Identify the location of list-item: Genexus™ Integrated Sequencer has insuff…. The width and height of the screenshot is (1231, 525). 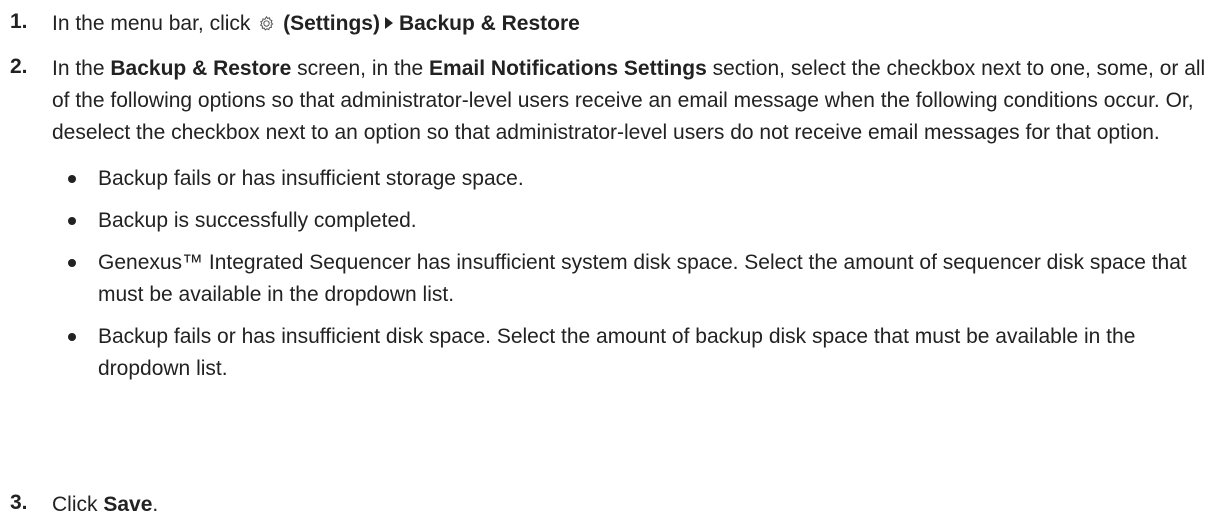
(632, 279).